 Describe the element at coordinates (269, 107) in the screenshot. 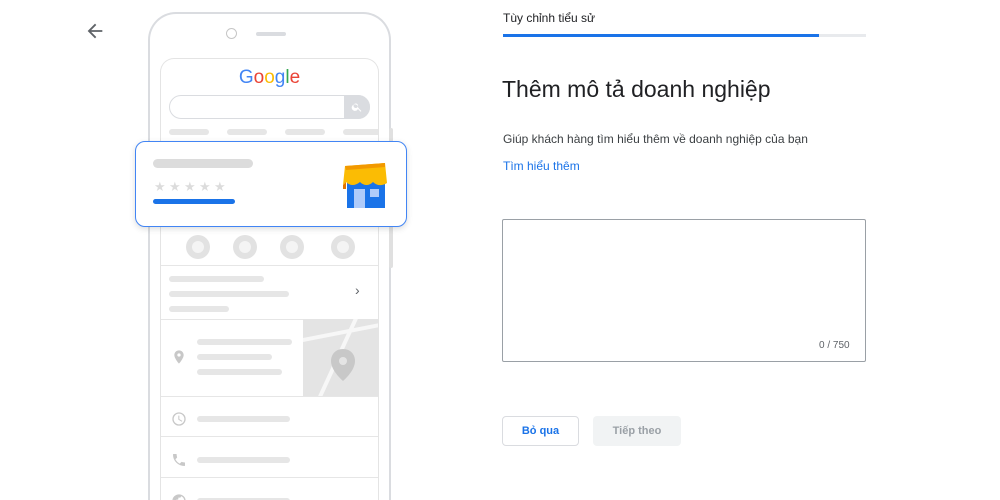

I see `mock-search-bar` at that location.